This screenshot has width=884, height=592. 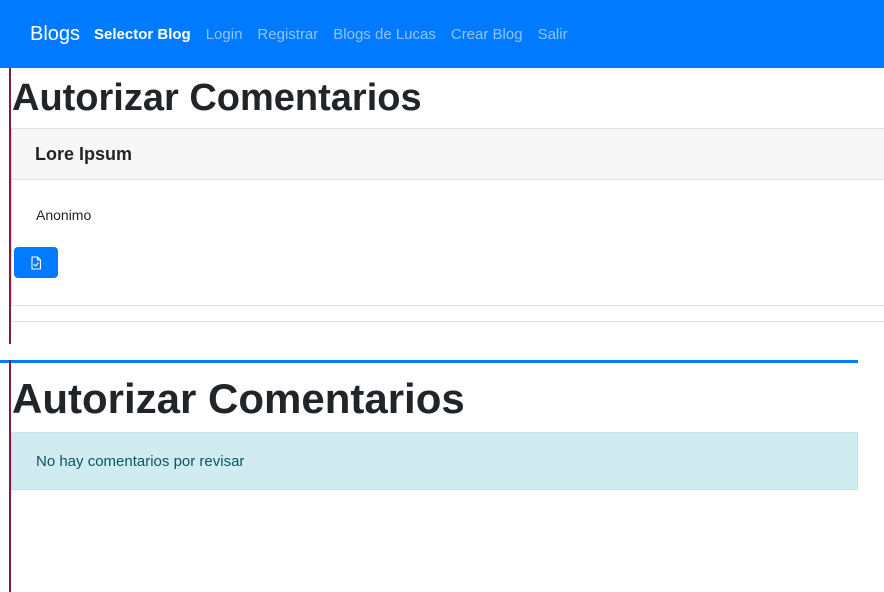 I want to click on navbar-edge, so click(x=429, y=361).